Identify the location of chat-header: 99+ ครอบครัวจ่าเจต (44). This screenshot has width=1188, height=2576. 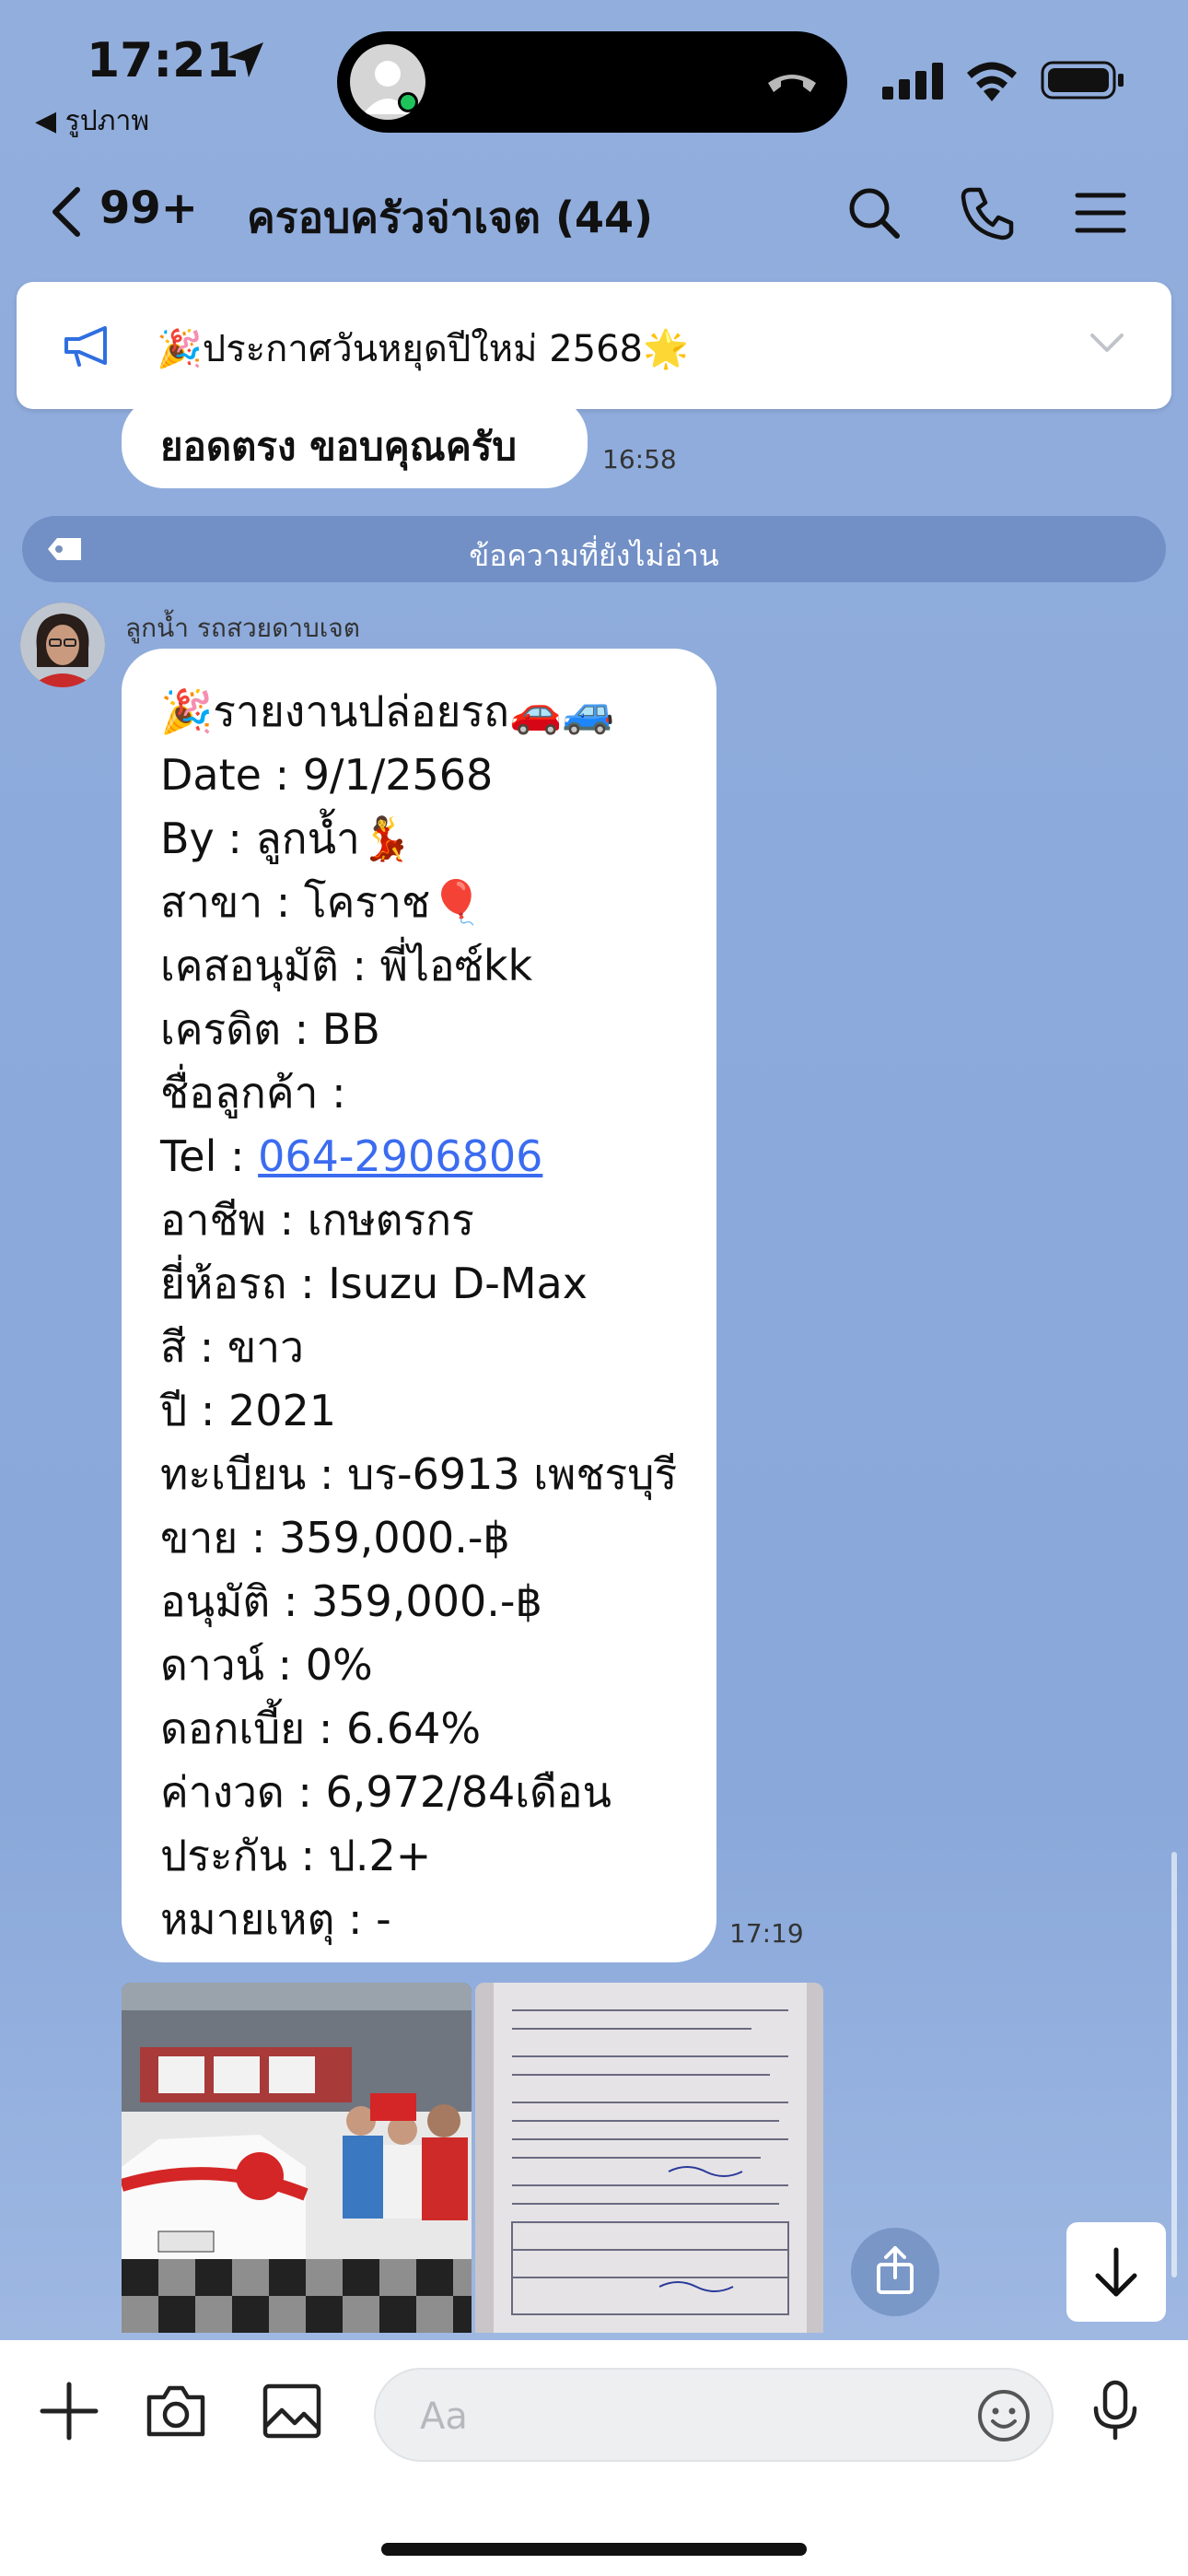
(594, 212).